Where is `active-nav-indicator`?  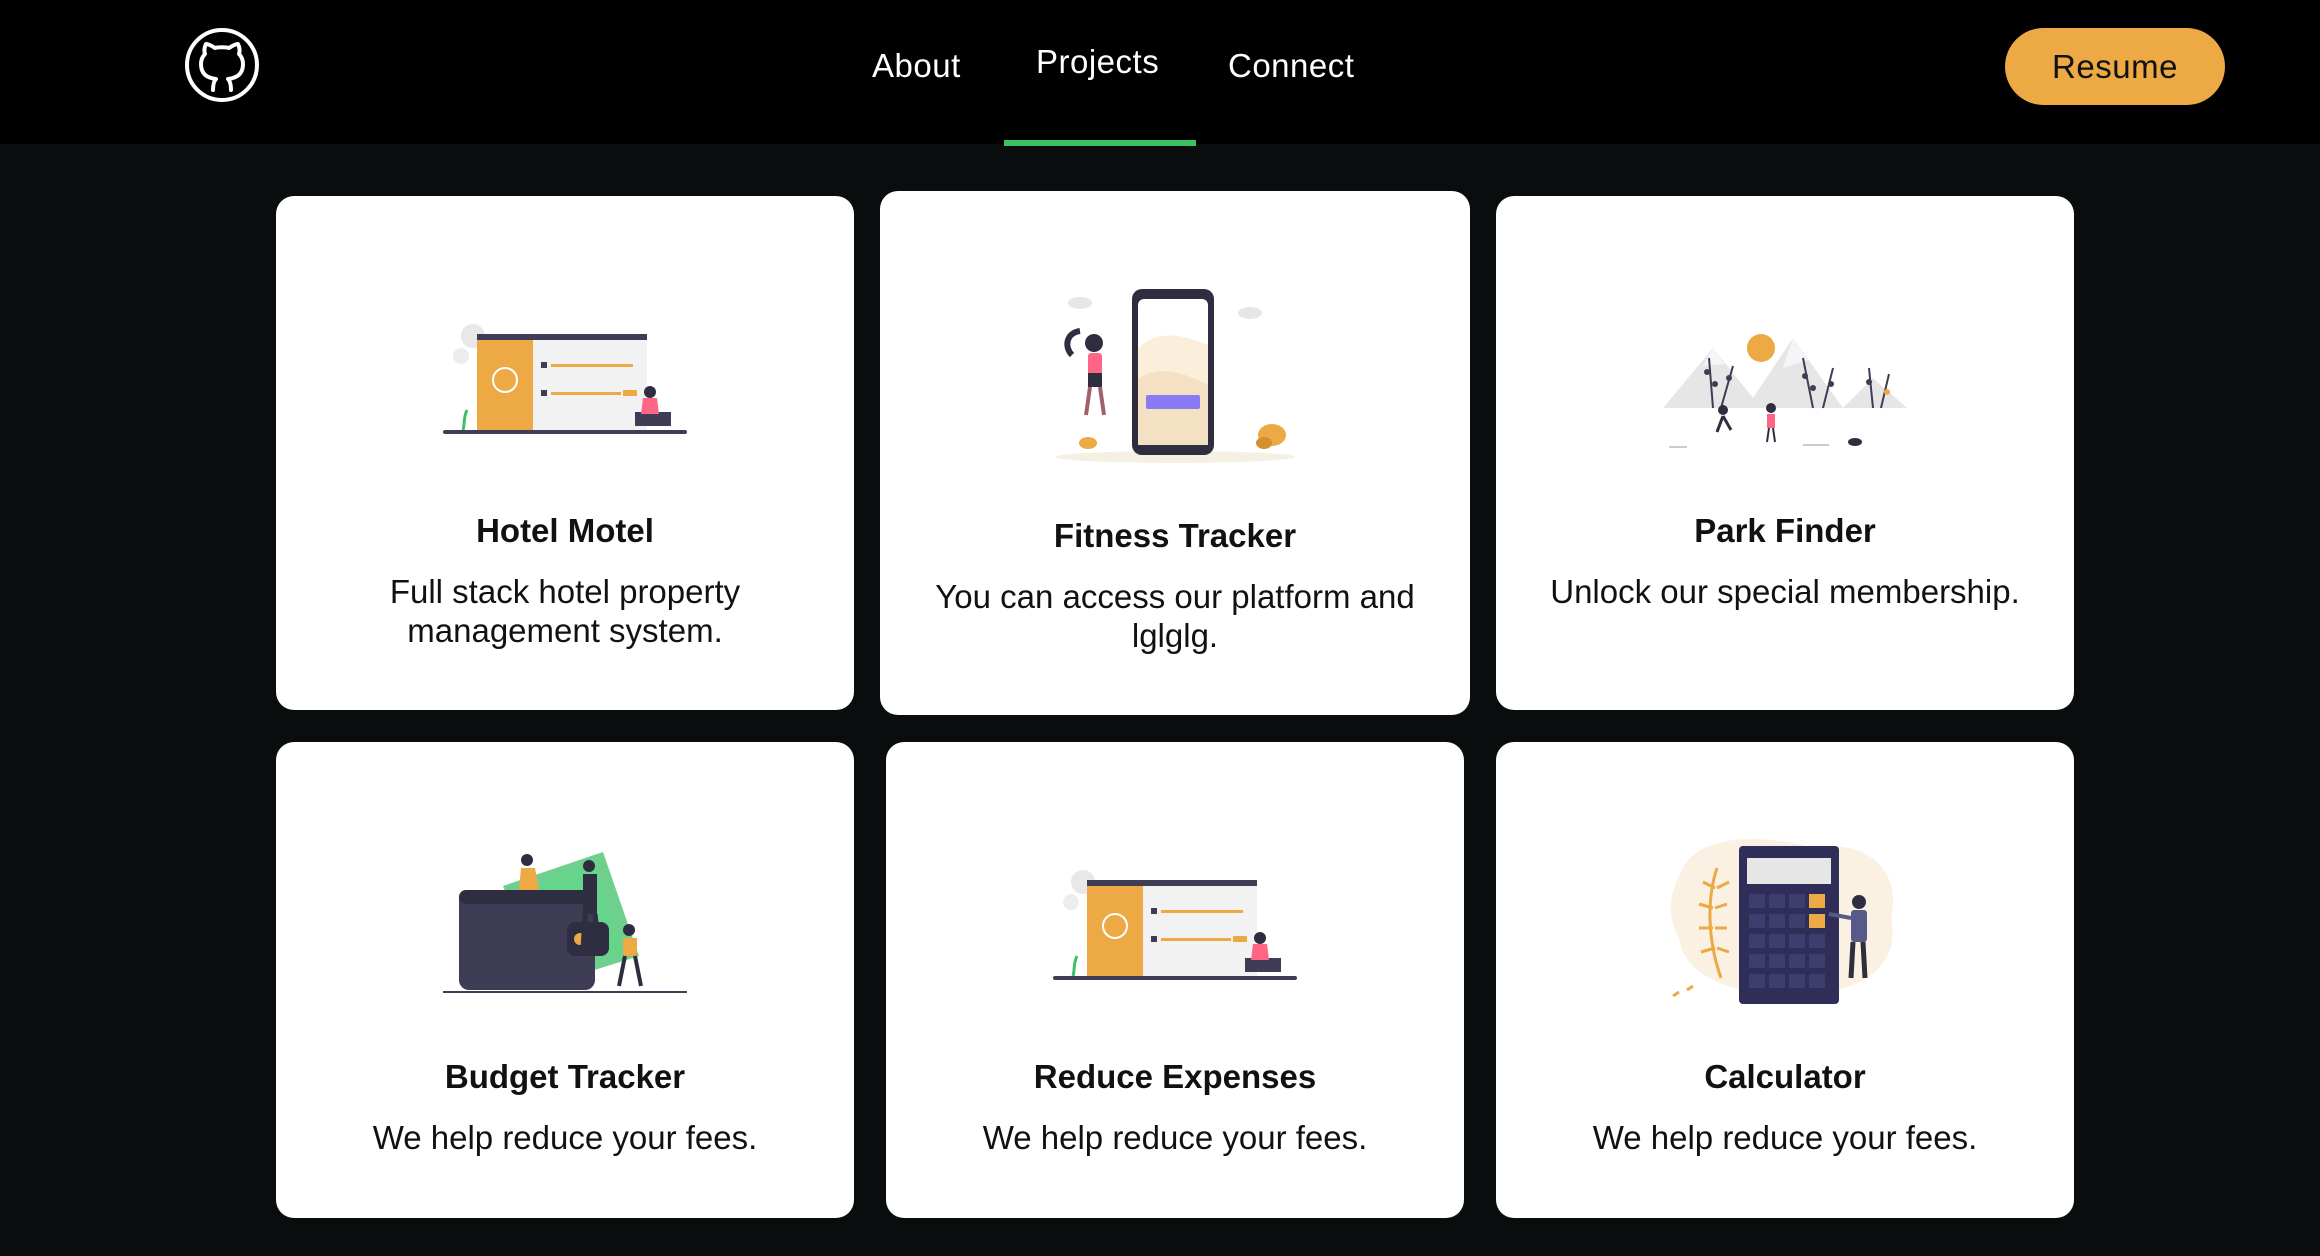 active-nav-indicator is located at coordinates (1100, 143).